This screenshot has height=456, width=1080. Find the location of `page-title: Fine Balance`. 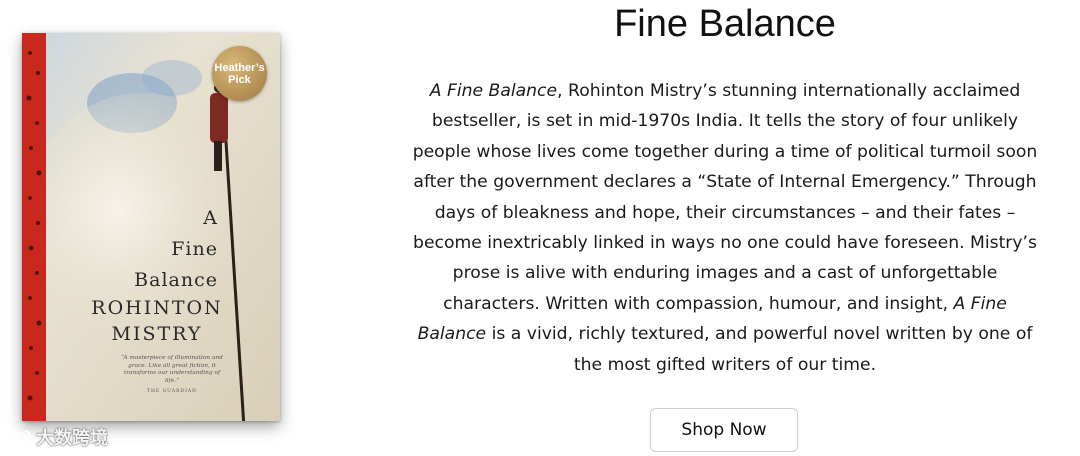

page-title: Fine Balance is located at coordinates (725, 24).